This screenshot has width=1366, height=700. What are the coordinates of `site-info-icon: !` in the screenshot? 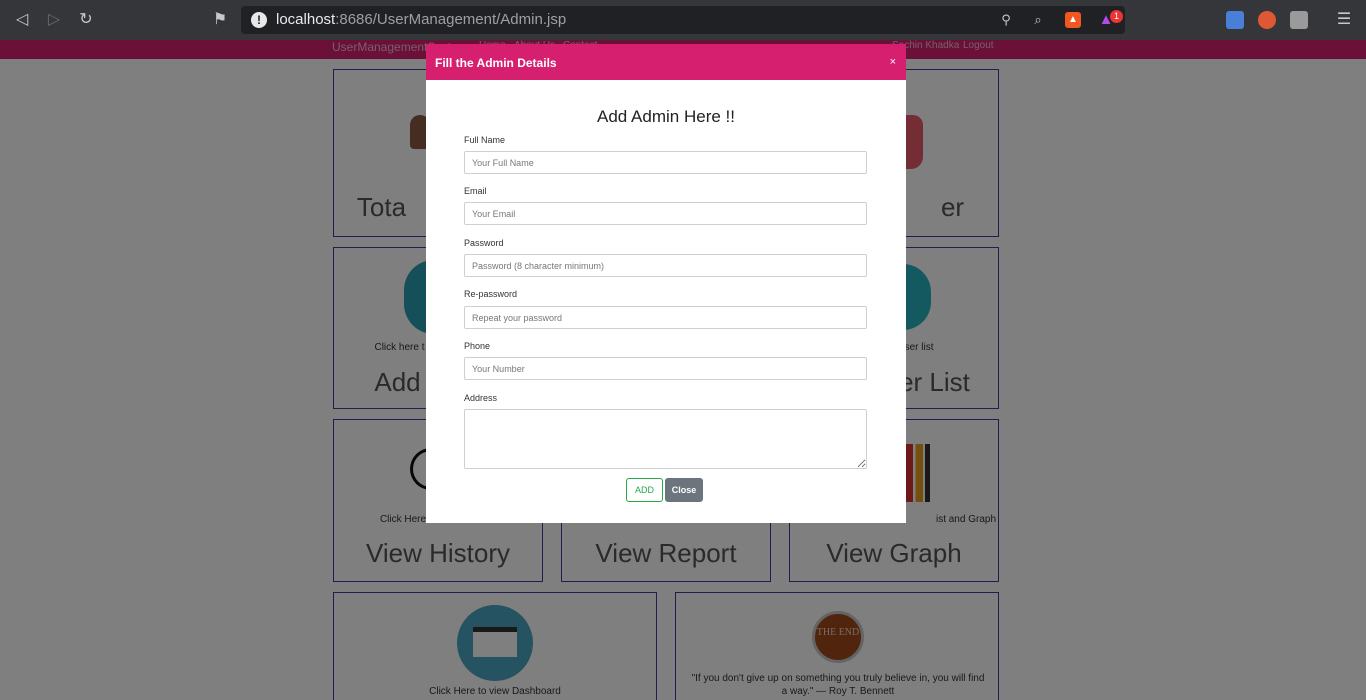 It's located at (259, 20).